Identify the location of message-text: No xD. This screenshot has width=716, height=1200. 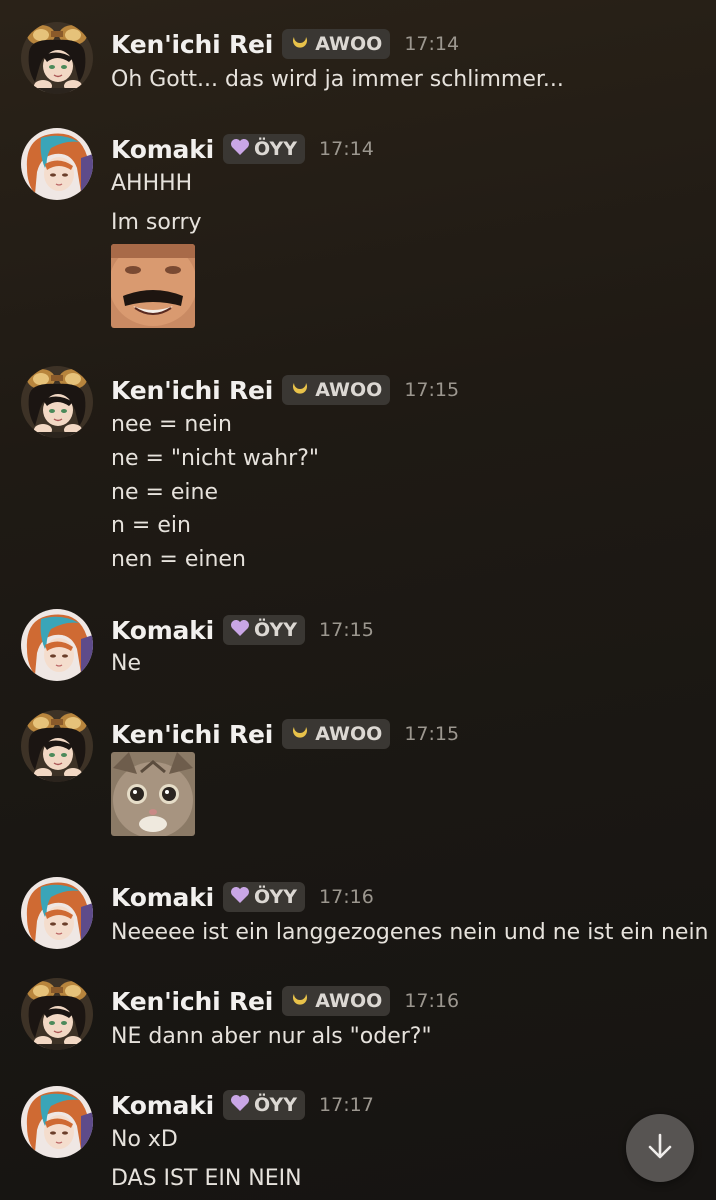
(144, 1139).